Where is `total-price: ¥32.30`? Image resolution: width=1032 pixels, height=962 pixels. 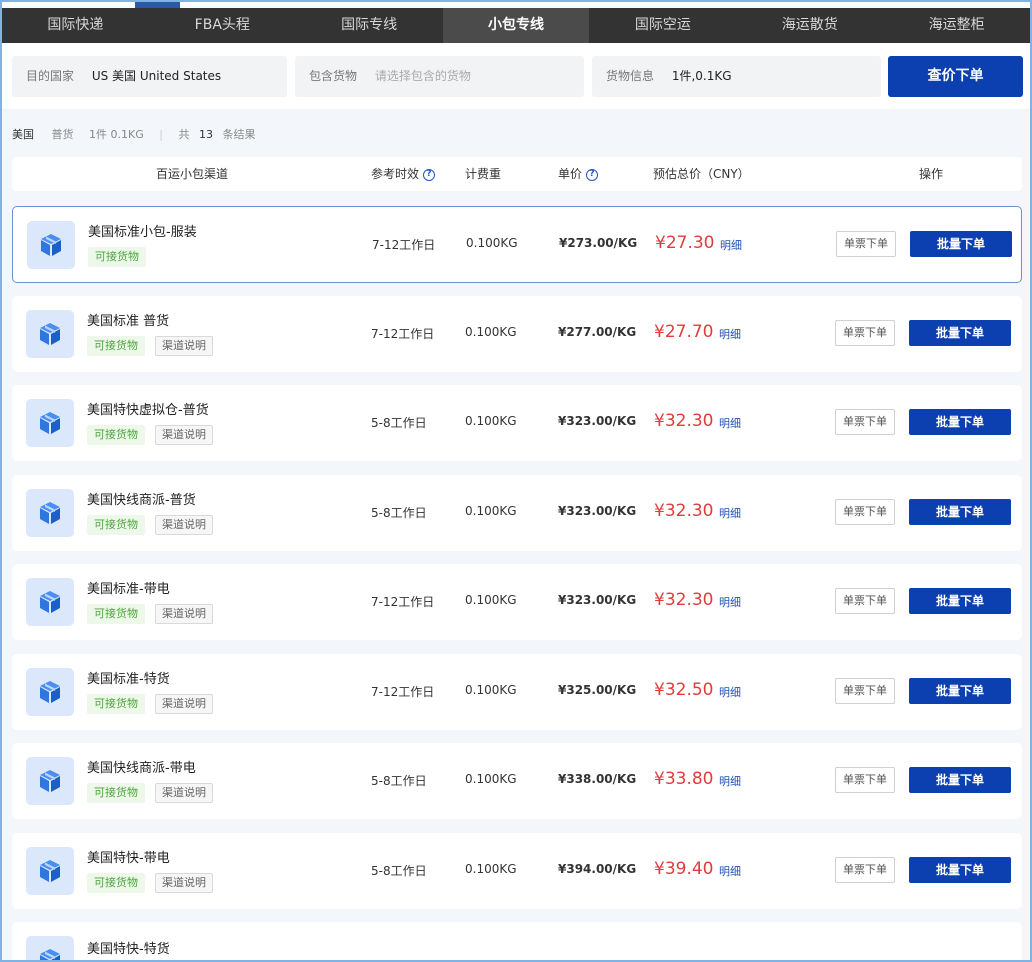
total-price: ¥32.30 is located at coordinates (684, 421).